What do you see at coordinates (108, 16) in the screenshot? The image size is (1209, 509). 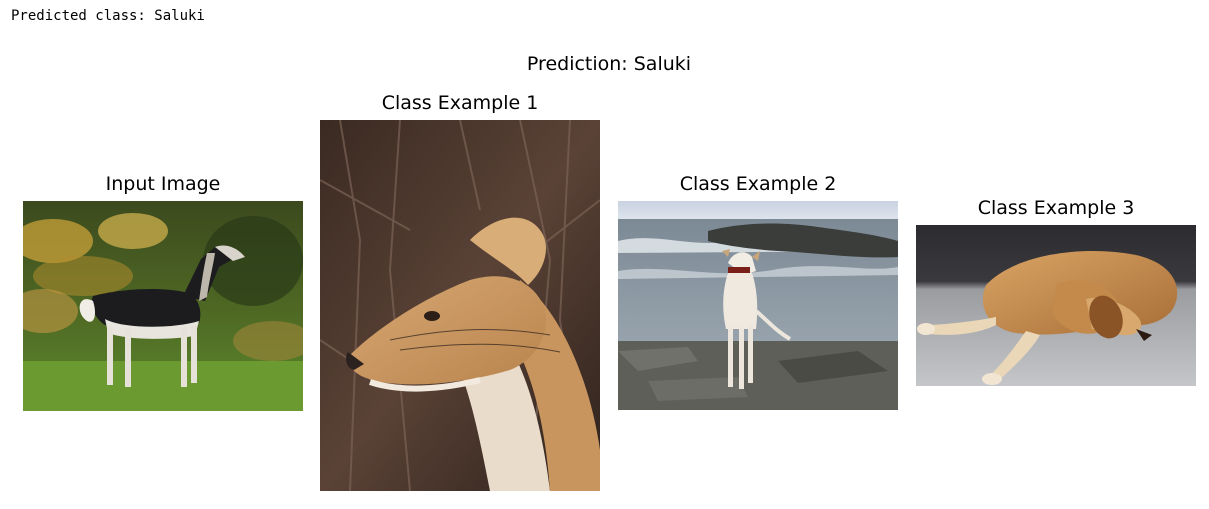 I see `cell-output-text: Predicted class: Saluki` at bounding box center [108, 16].